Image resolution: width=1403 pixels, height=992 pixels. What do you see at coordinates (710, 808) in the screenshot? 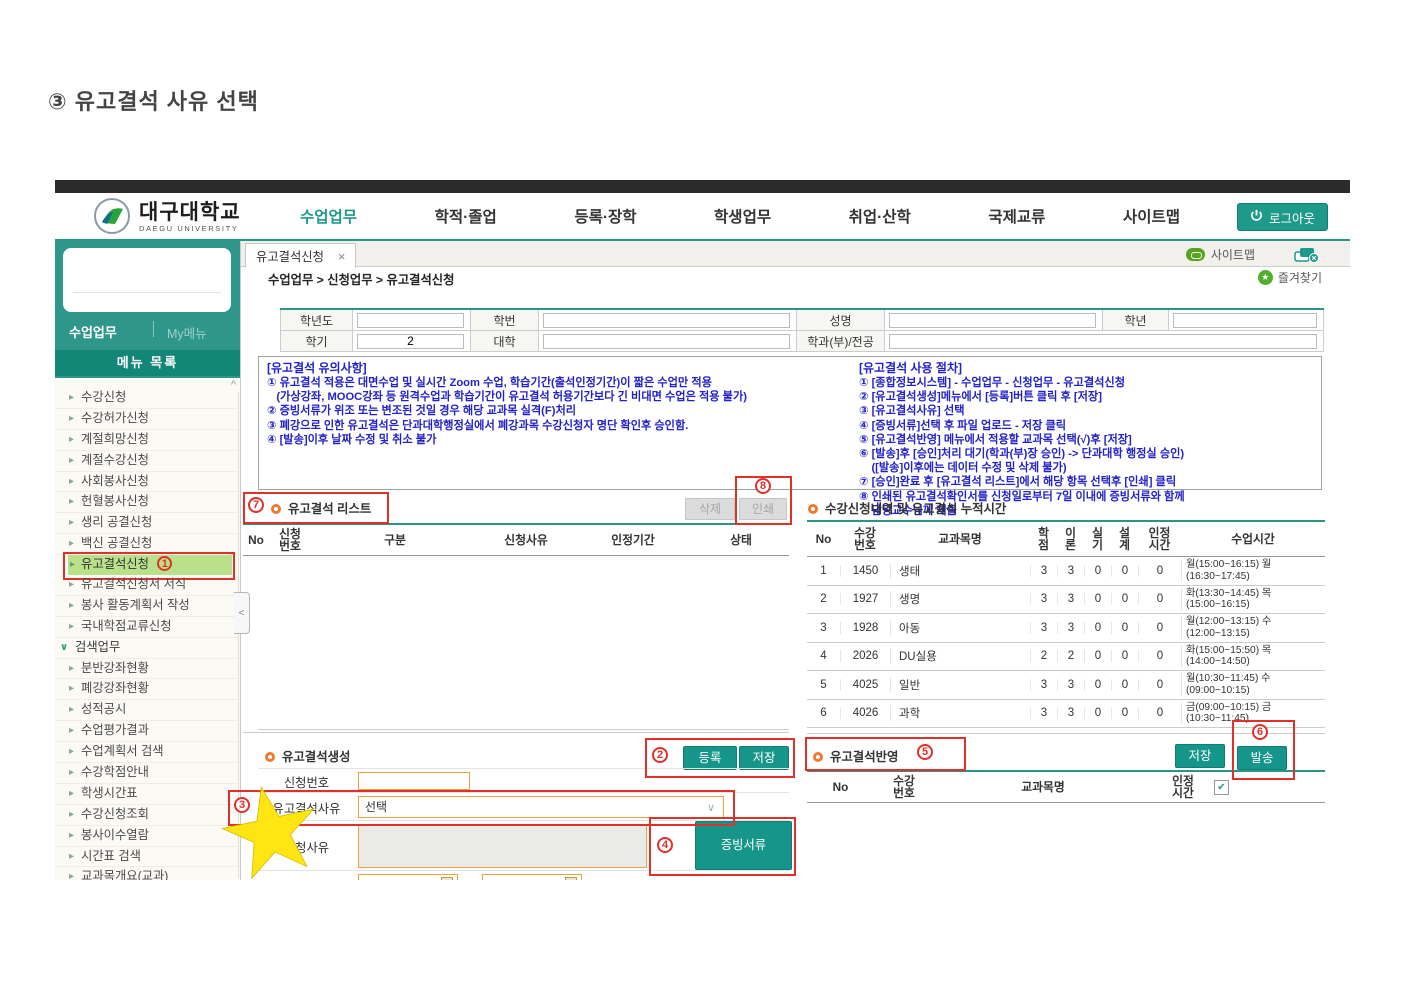
I see `chevron-down-icon: ∨` at bounding box center [710, 808].